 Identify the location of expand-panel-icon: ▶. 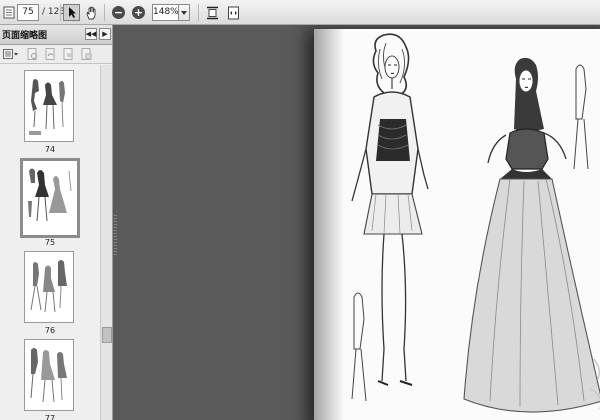
(105, 34).